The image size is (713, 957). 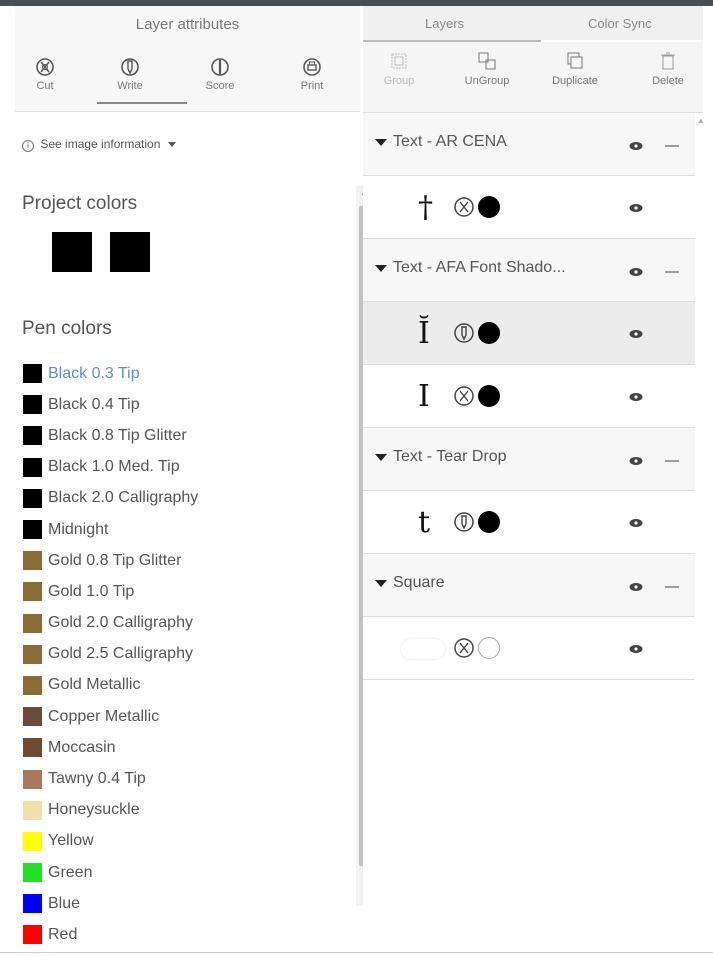 What do you see at coordinates (529, 396) in the screenshot?
I see `layer-row: I` at bounding box center [529, 396].